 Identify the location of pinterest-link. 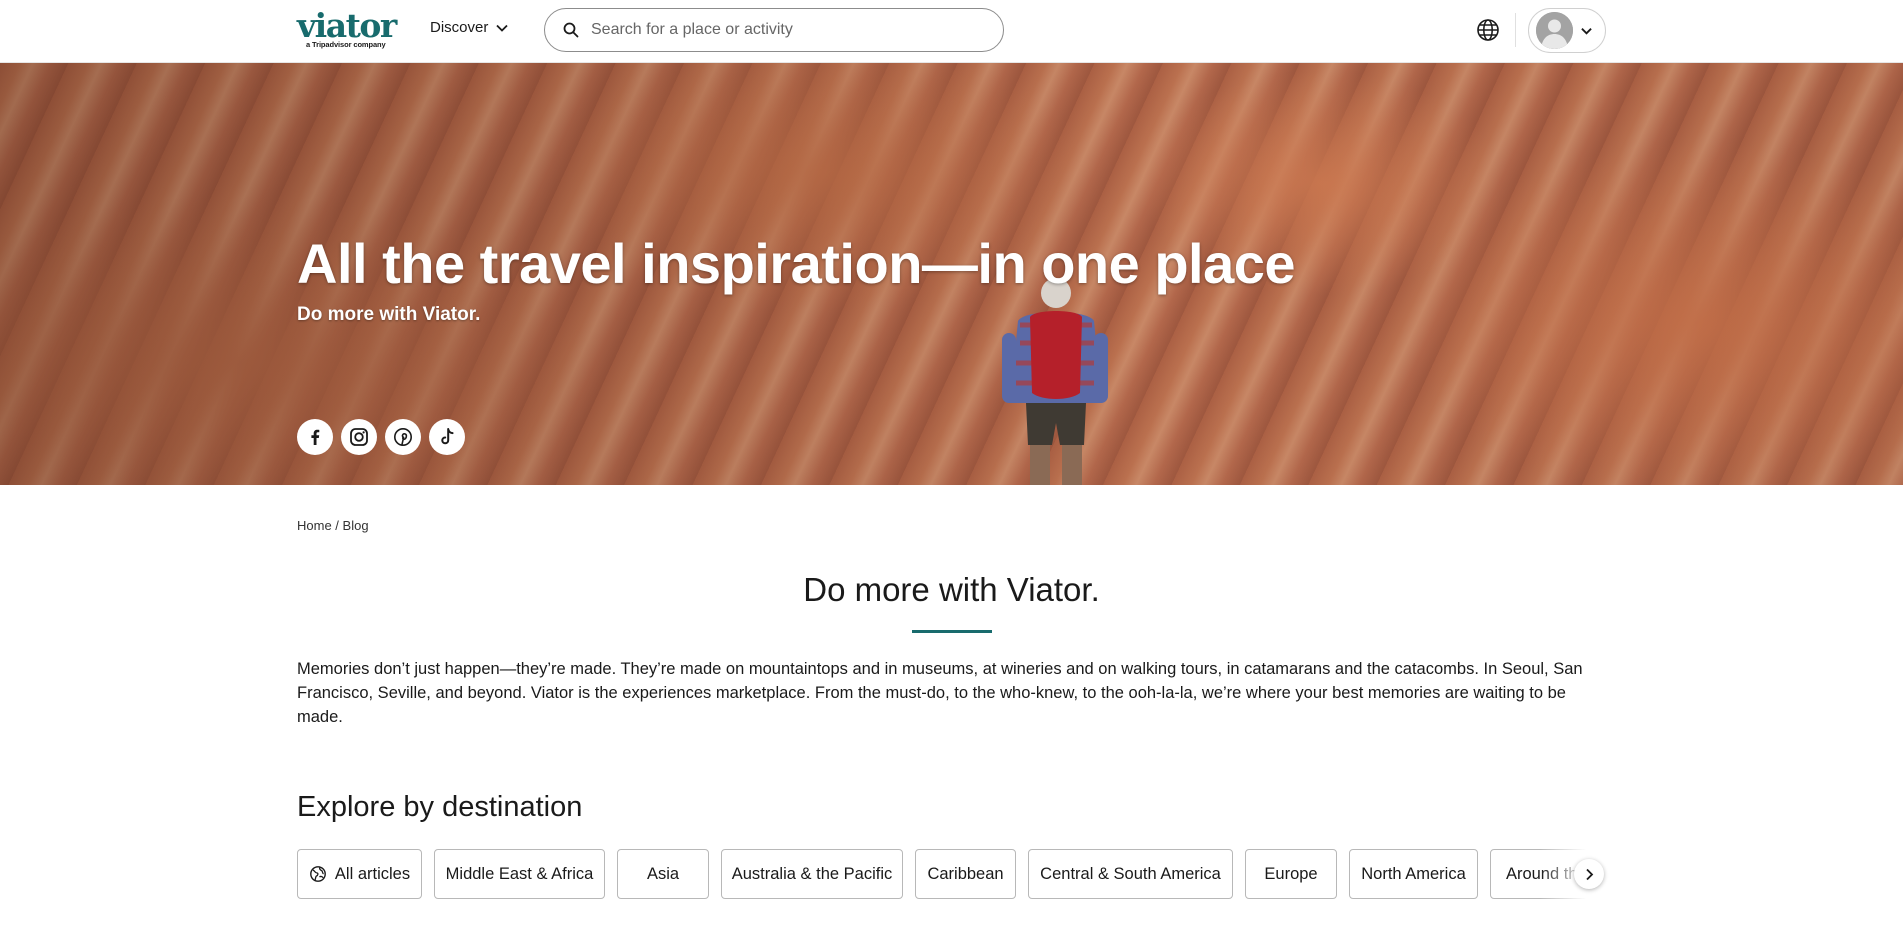
(403, 437).